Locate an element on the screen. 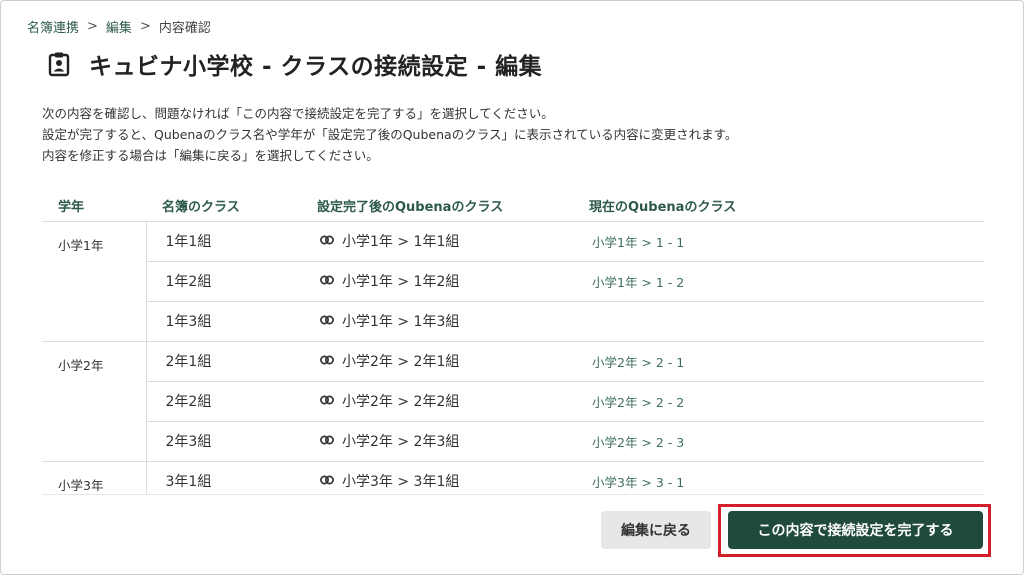 Image resolution: width=1024 pixels, height=575 pixels. after-class-cell: 小学1年 > 1年1組 is located at coordinates (437, 241).